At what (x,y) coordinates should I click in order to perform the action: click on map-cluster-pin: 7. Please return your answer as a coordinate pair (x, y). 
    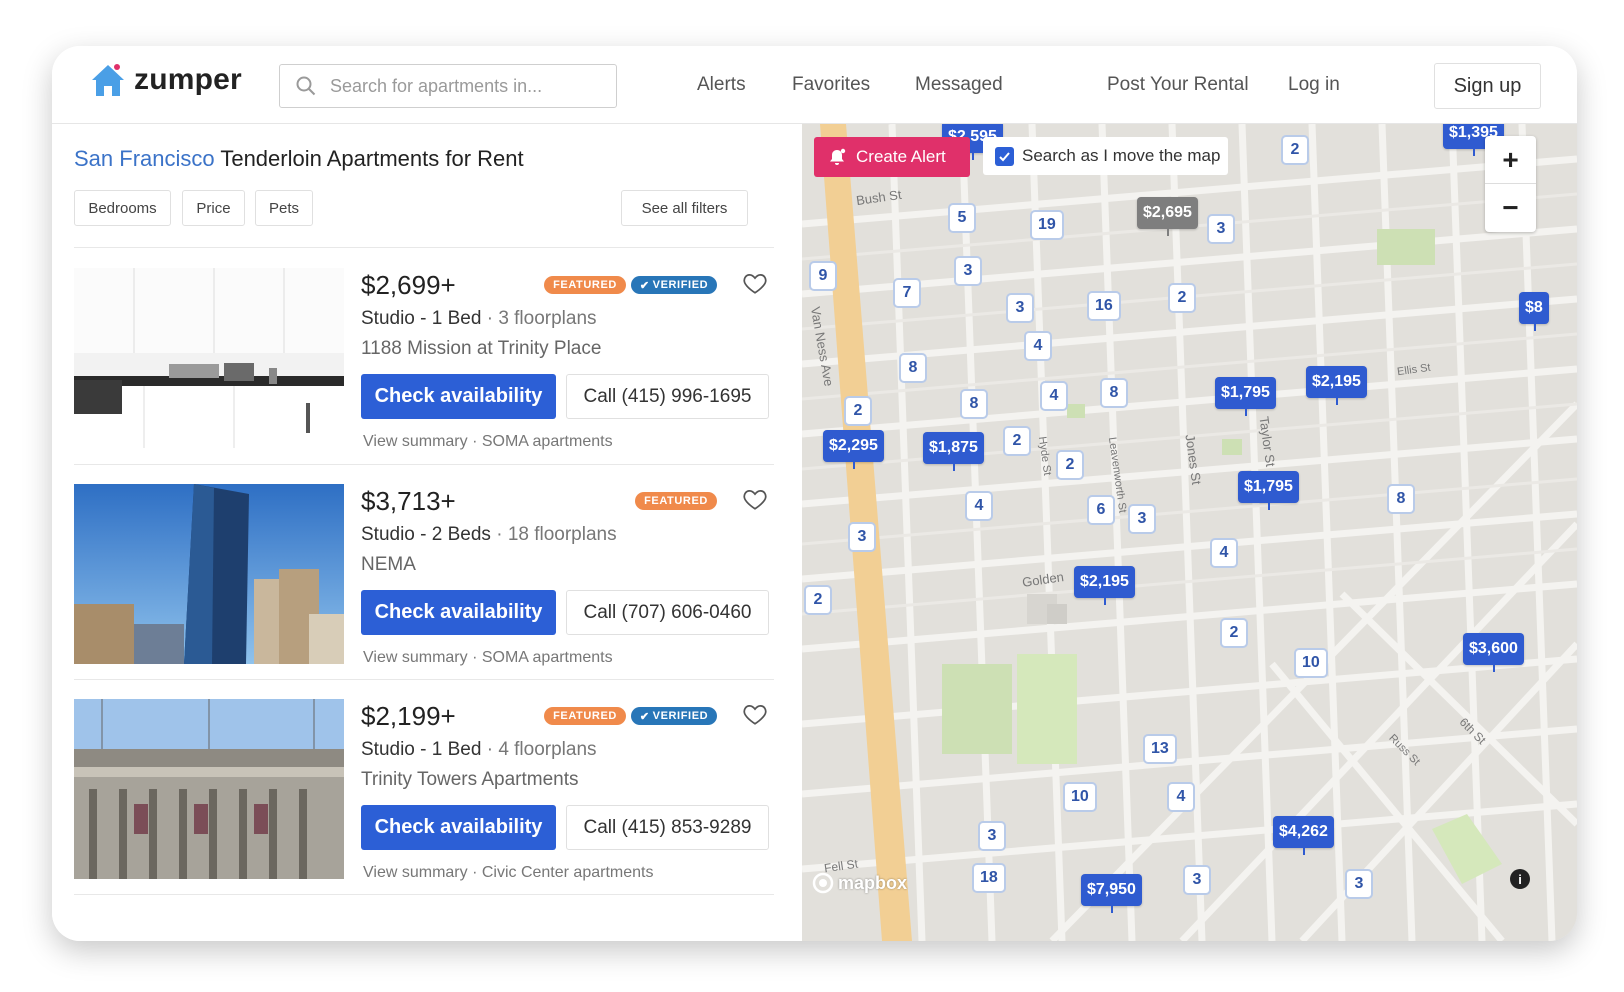
    Looking at the image, I should click on (907, 293).